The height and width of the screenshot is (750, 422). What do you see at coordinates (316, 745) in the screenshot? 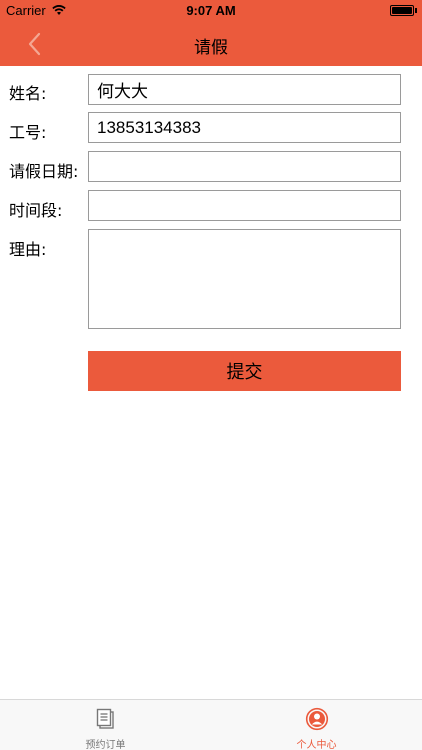
I see `tab-profile-label: 个人中心` at bounding box center [316, 745].